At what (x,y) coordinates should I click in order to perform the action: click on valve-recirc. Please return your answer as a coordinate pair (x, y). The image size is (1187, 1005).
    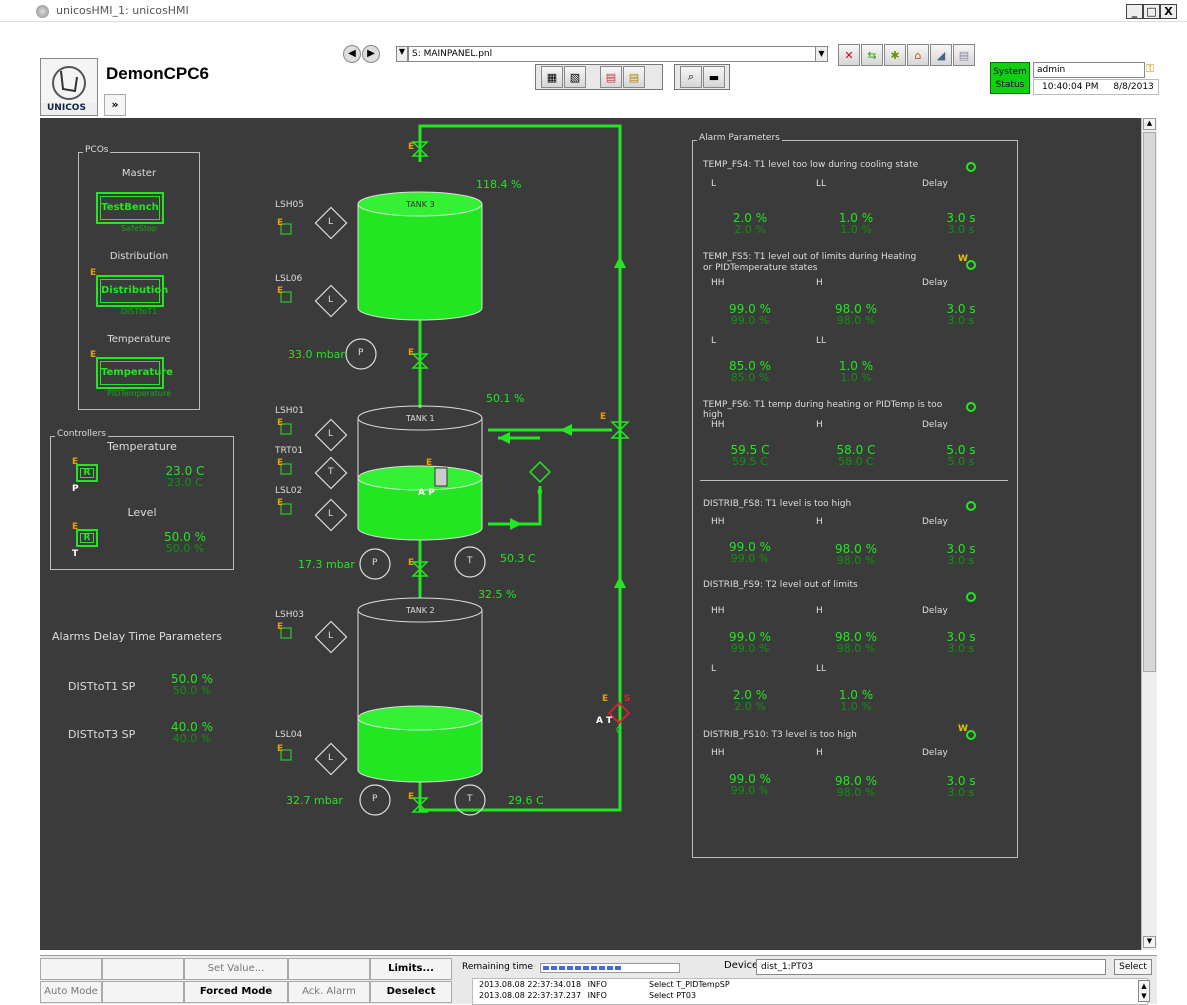
    Looking at the image, I should click on (540, 472).